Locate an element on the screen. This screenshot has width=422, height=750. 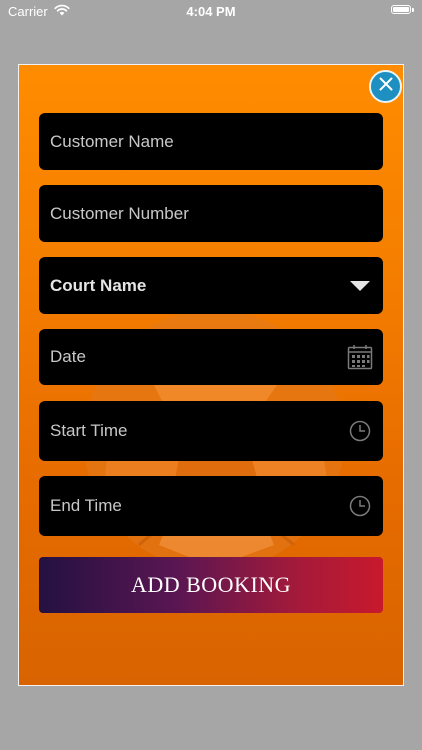
status-bar: Carrier 4:04 PM is located at coordinates (211, 11).